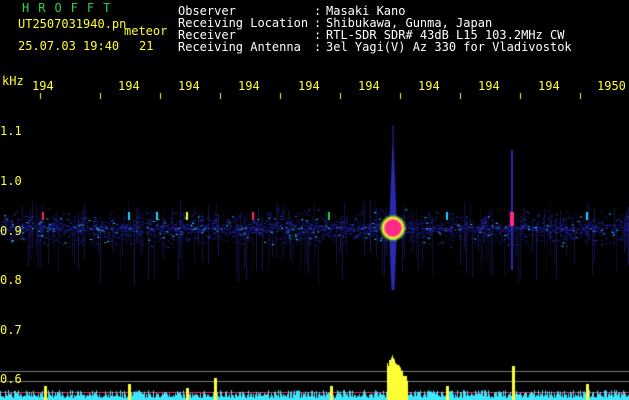 This screenshot has height=400, width=629. Describe the element at coordinates (11, 131) in the screenshot. I see `y-tick: 1.1` at that location.